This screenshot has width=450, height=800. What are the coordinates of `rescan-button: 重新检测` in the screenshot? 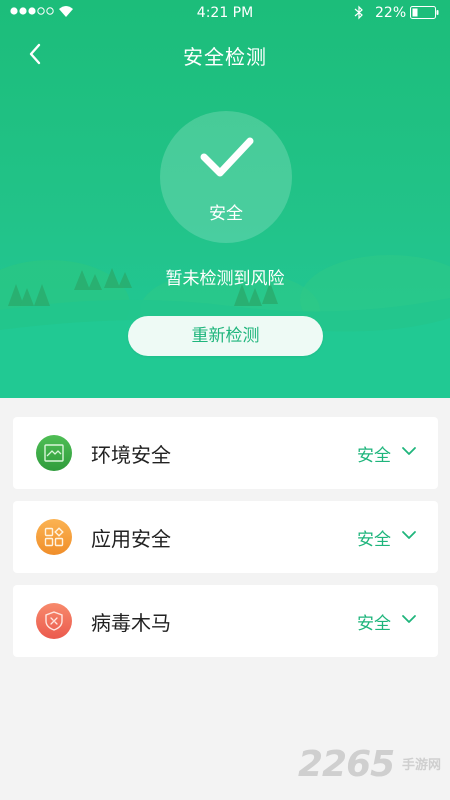 It's located at (225, 336).